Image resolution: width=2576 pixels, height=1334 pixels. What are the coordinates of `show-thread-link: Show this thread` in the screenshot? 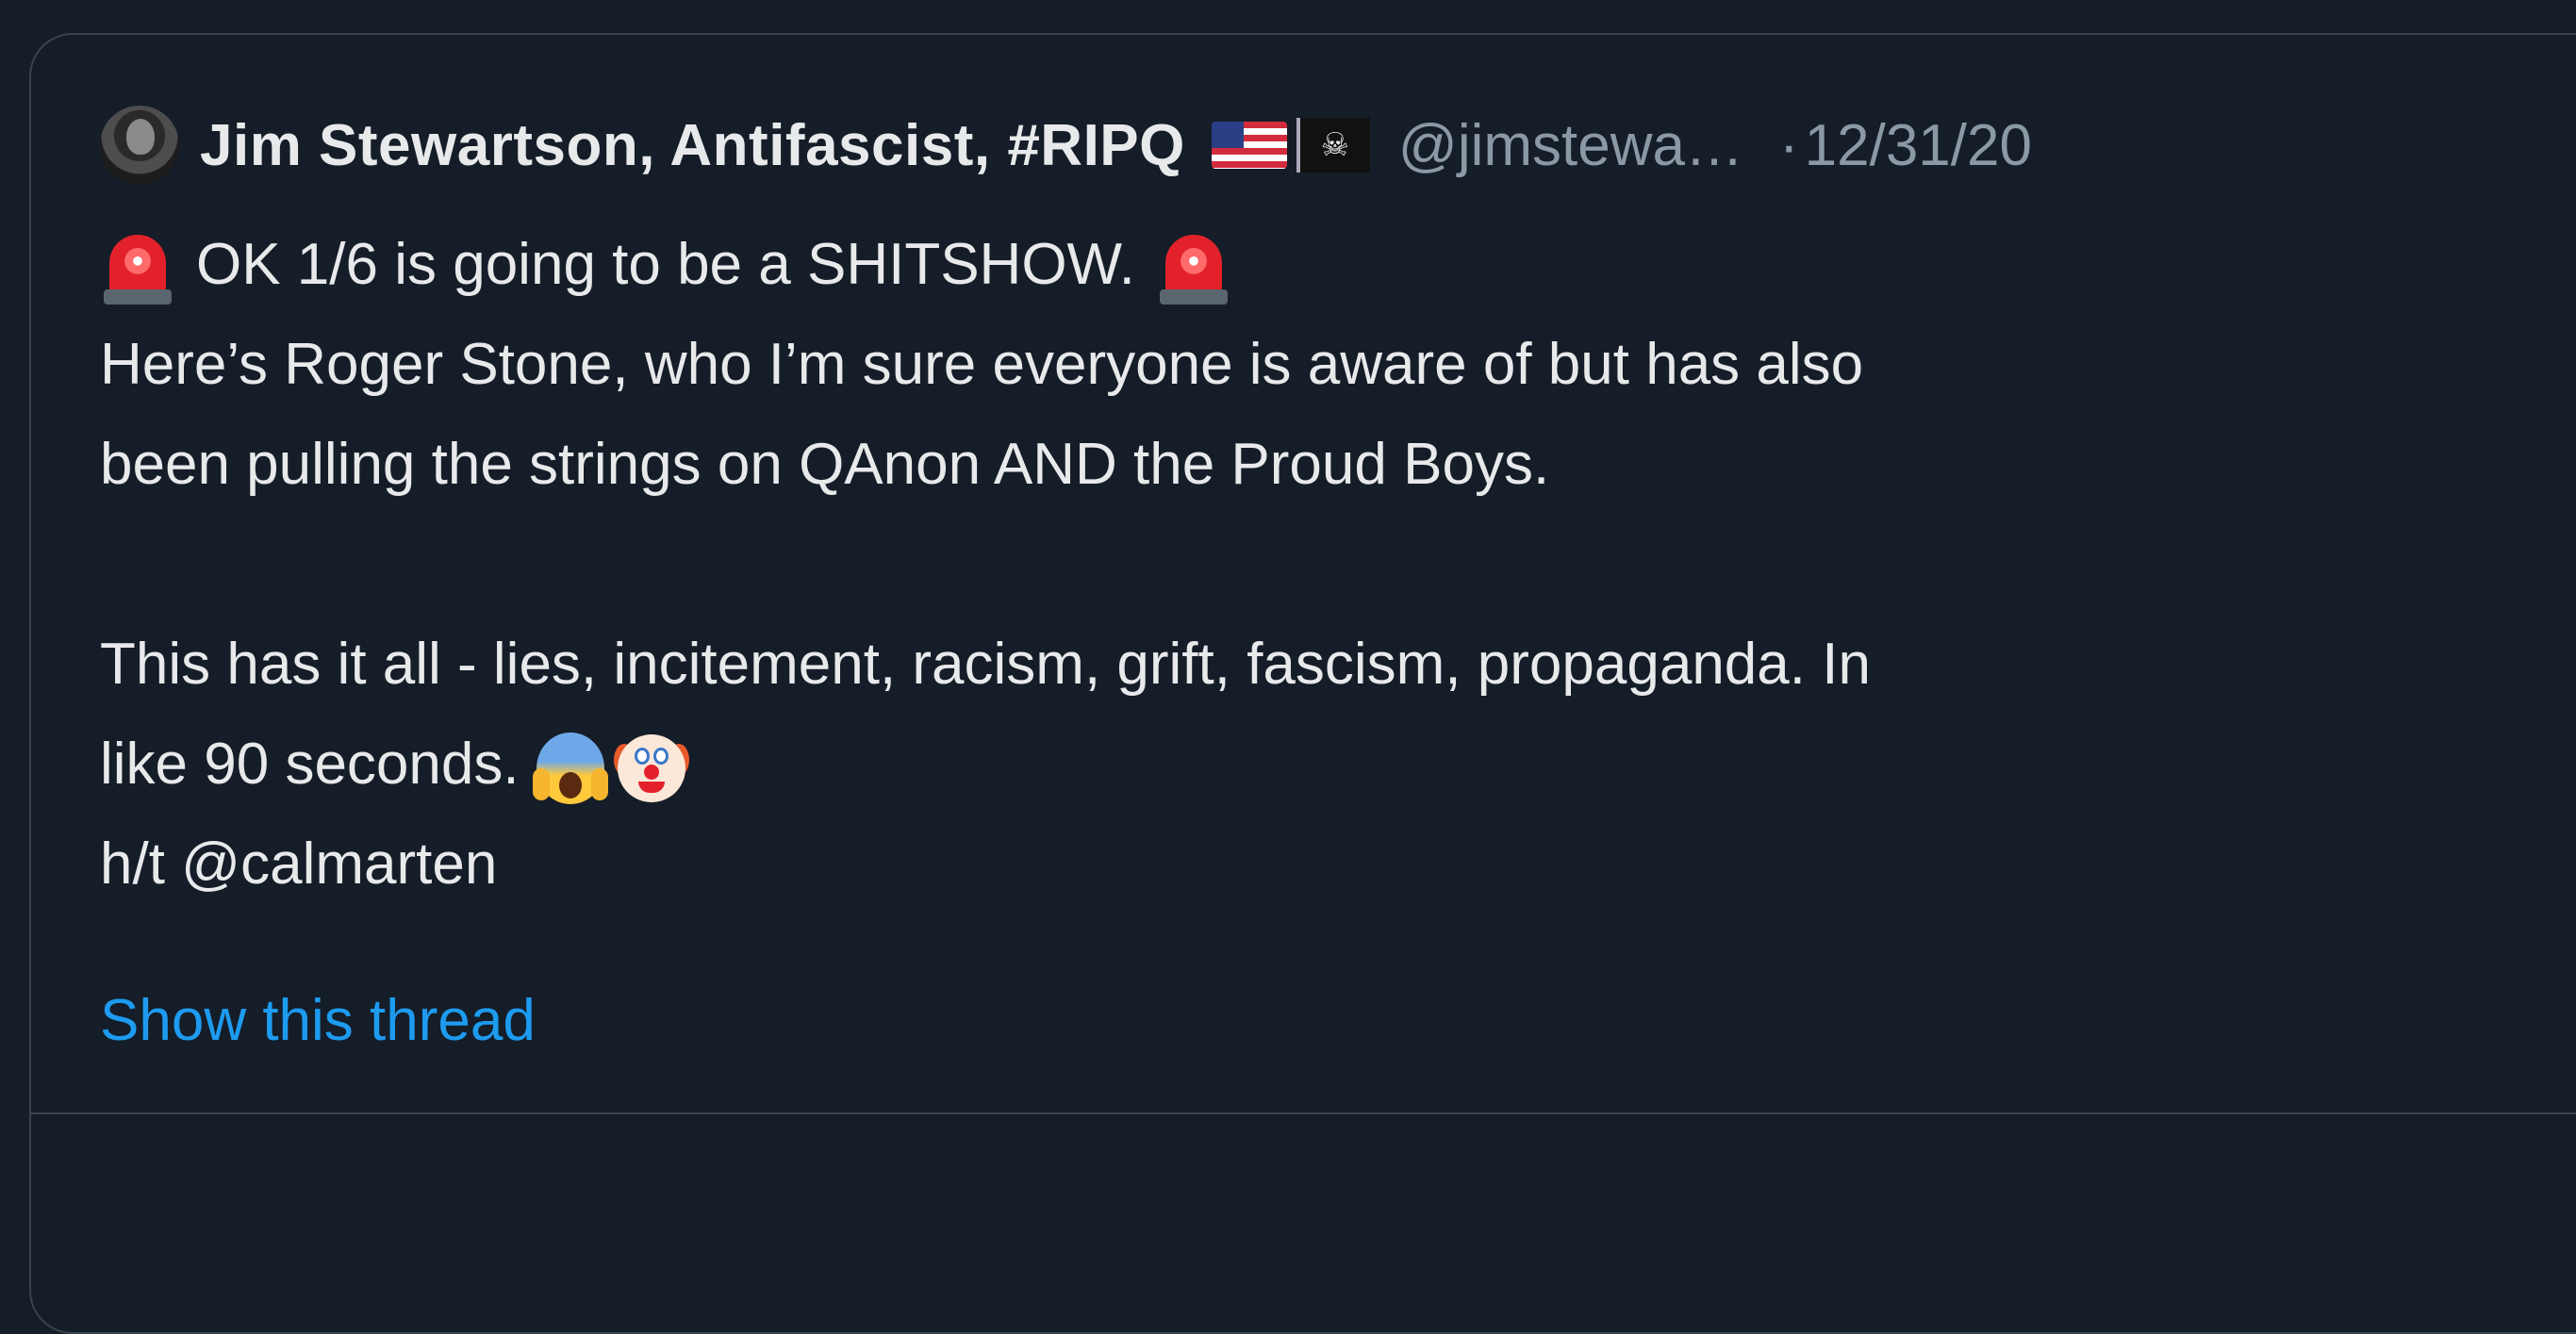 It's located at (318, 1021).